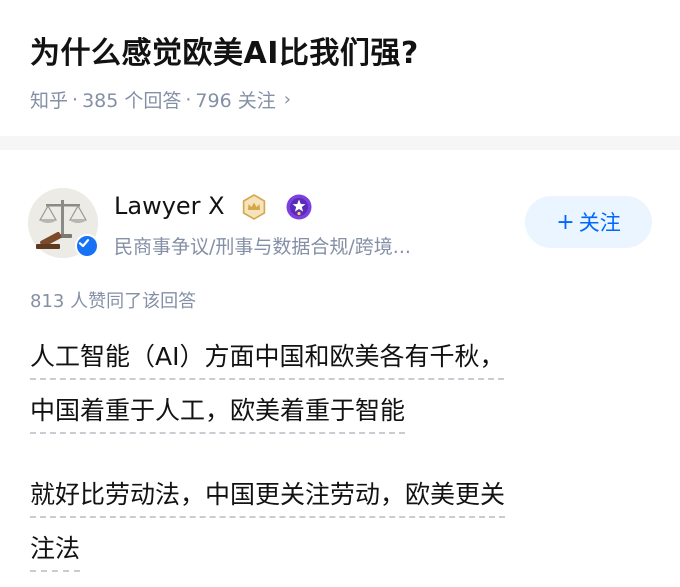 The image size is (680, 587). I want to click on star-badge-icon, so click(299, 207).